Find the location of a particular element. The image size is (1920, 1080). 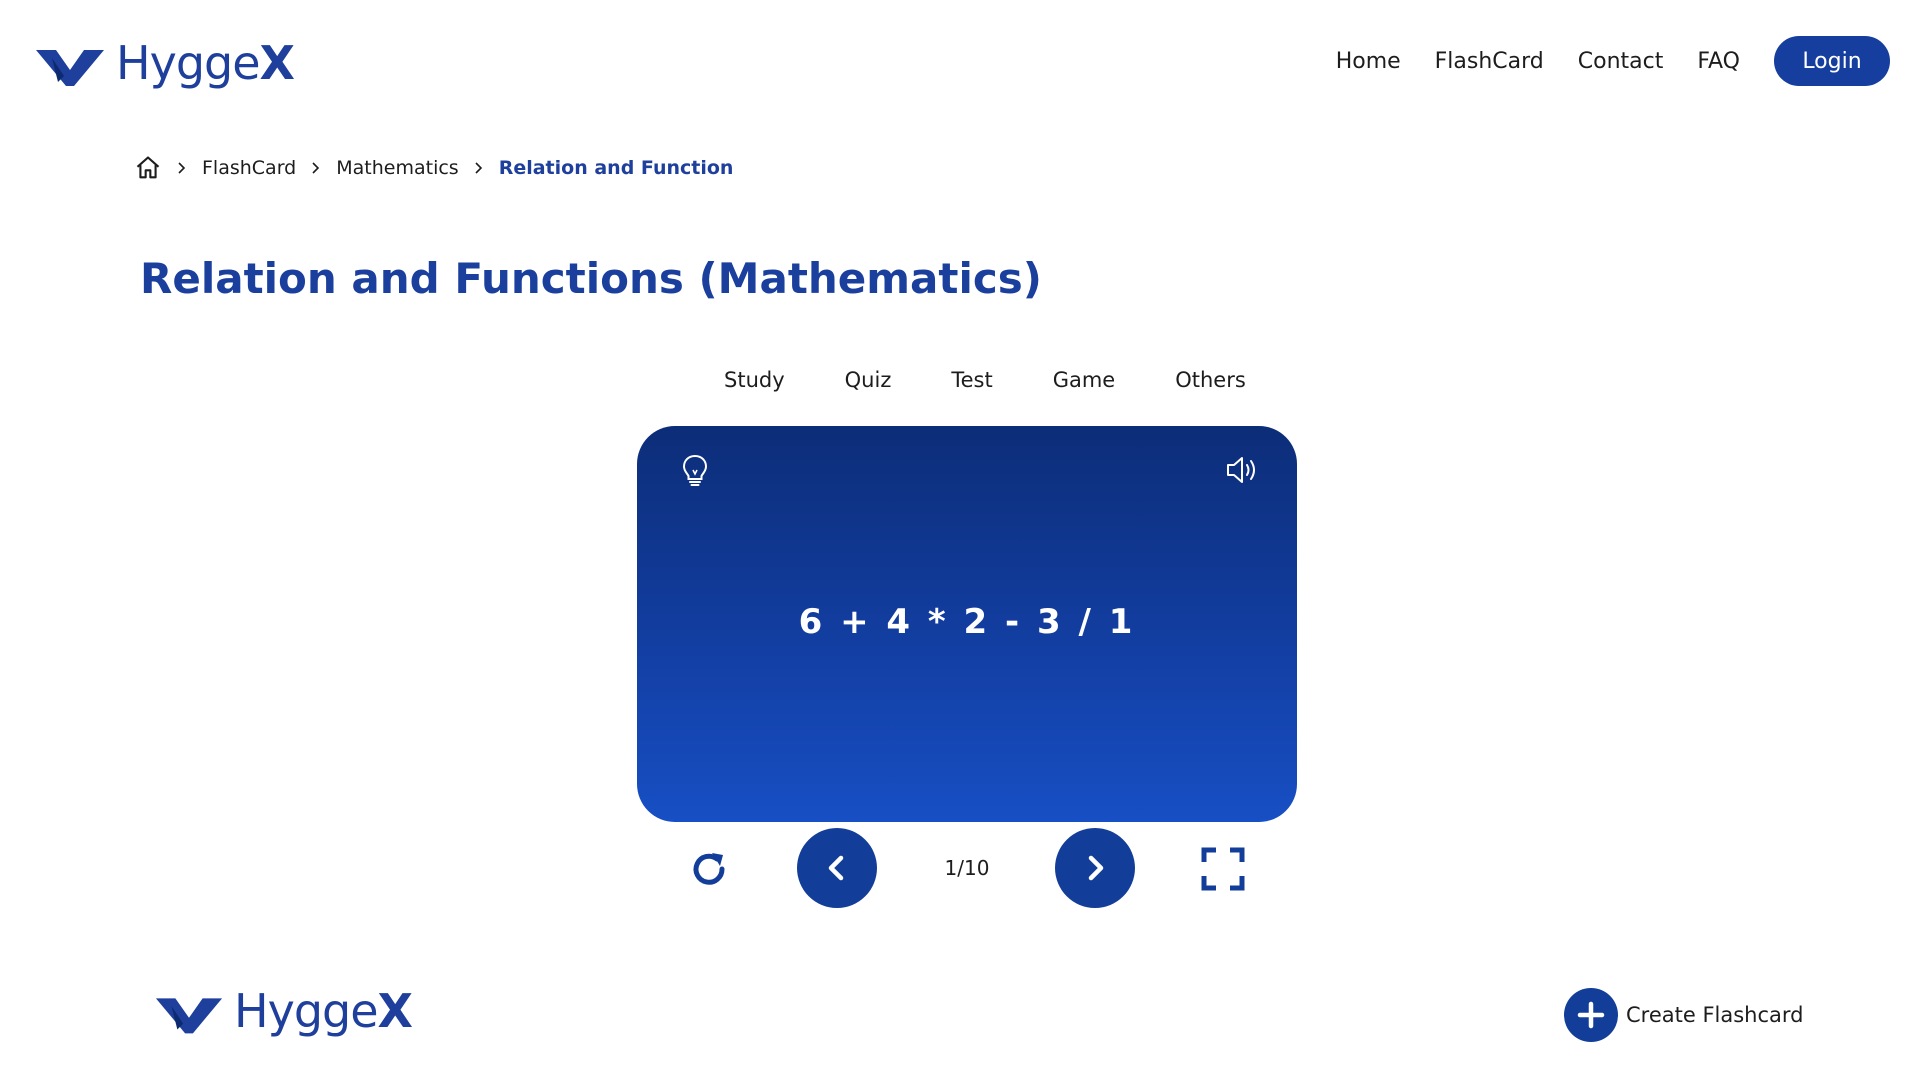

nav-contact: Contact is located at coordinates (1621, 61).